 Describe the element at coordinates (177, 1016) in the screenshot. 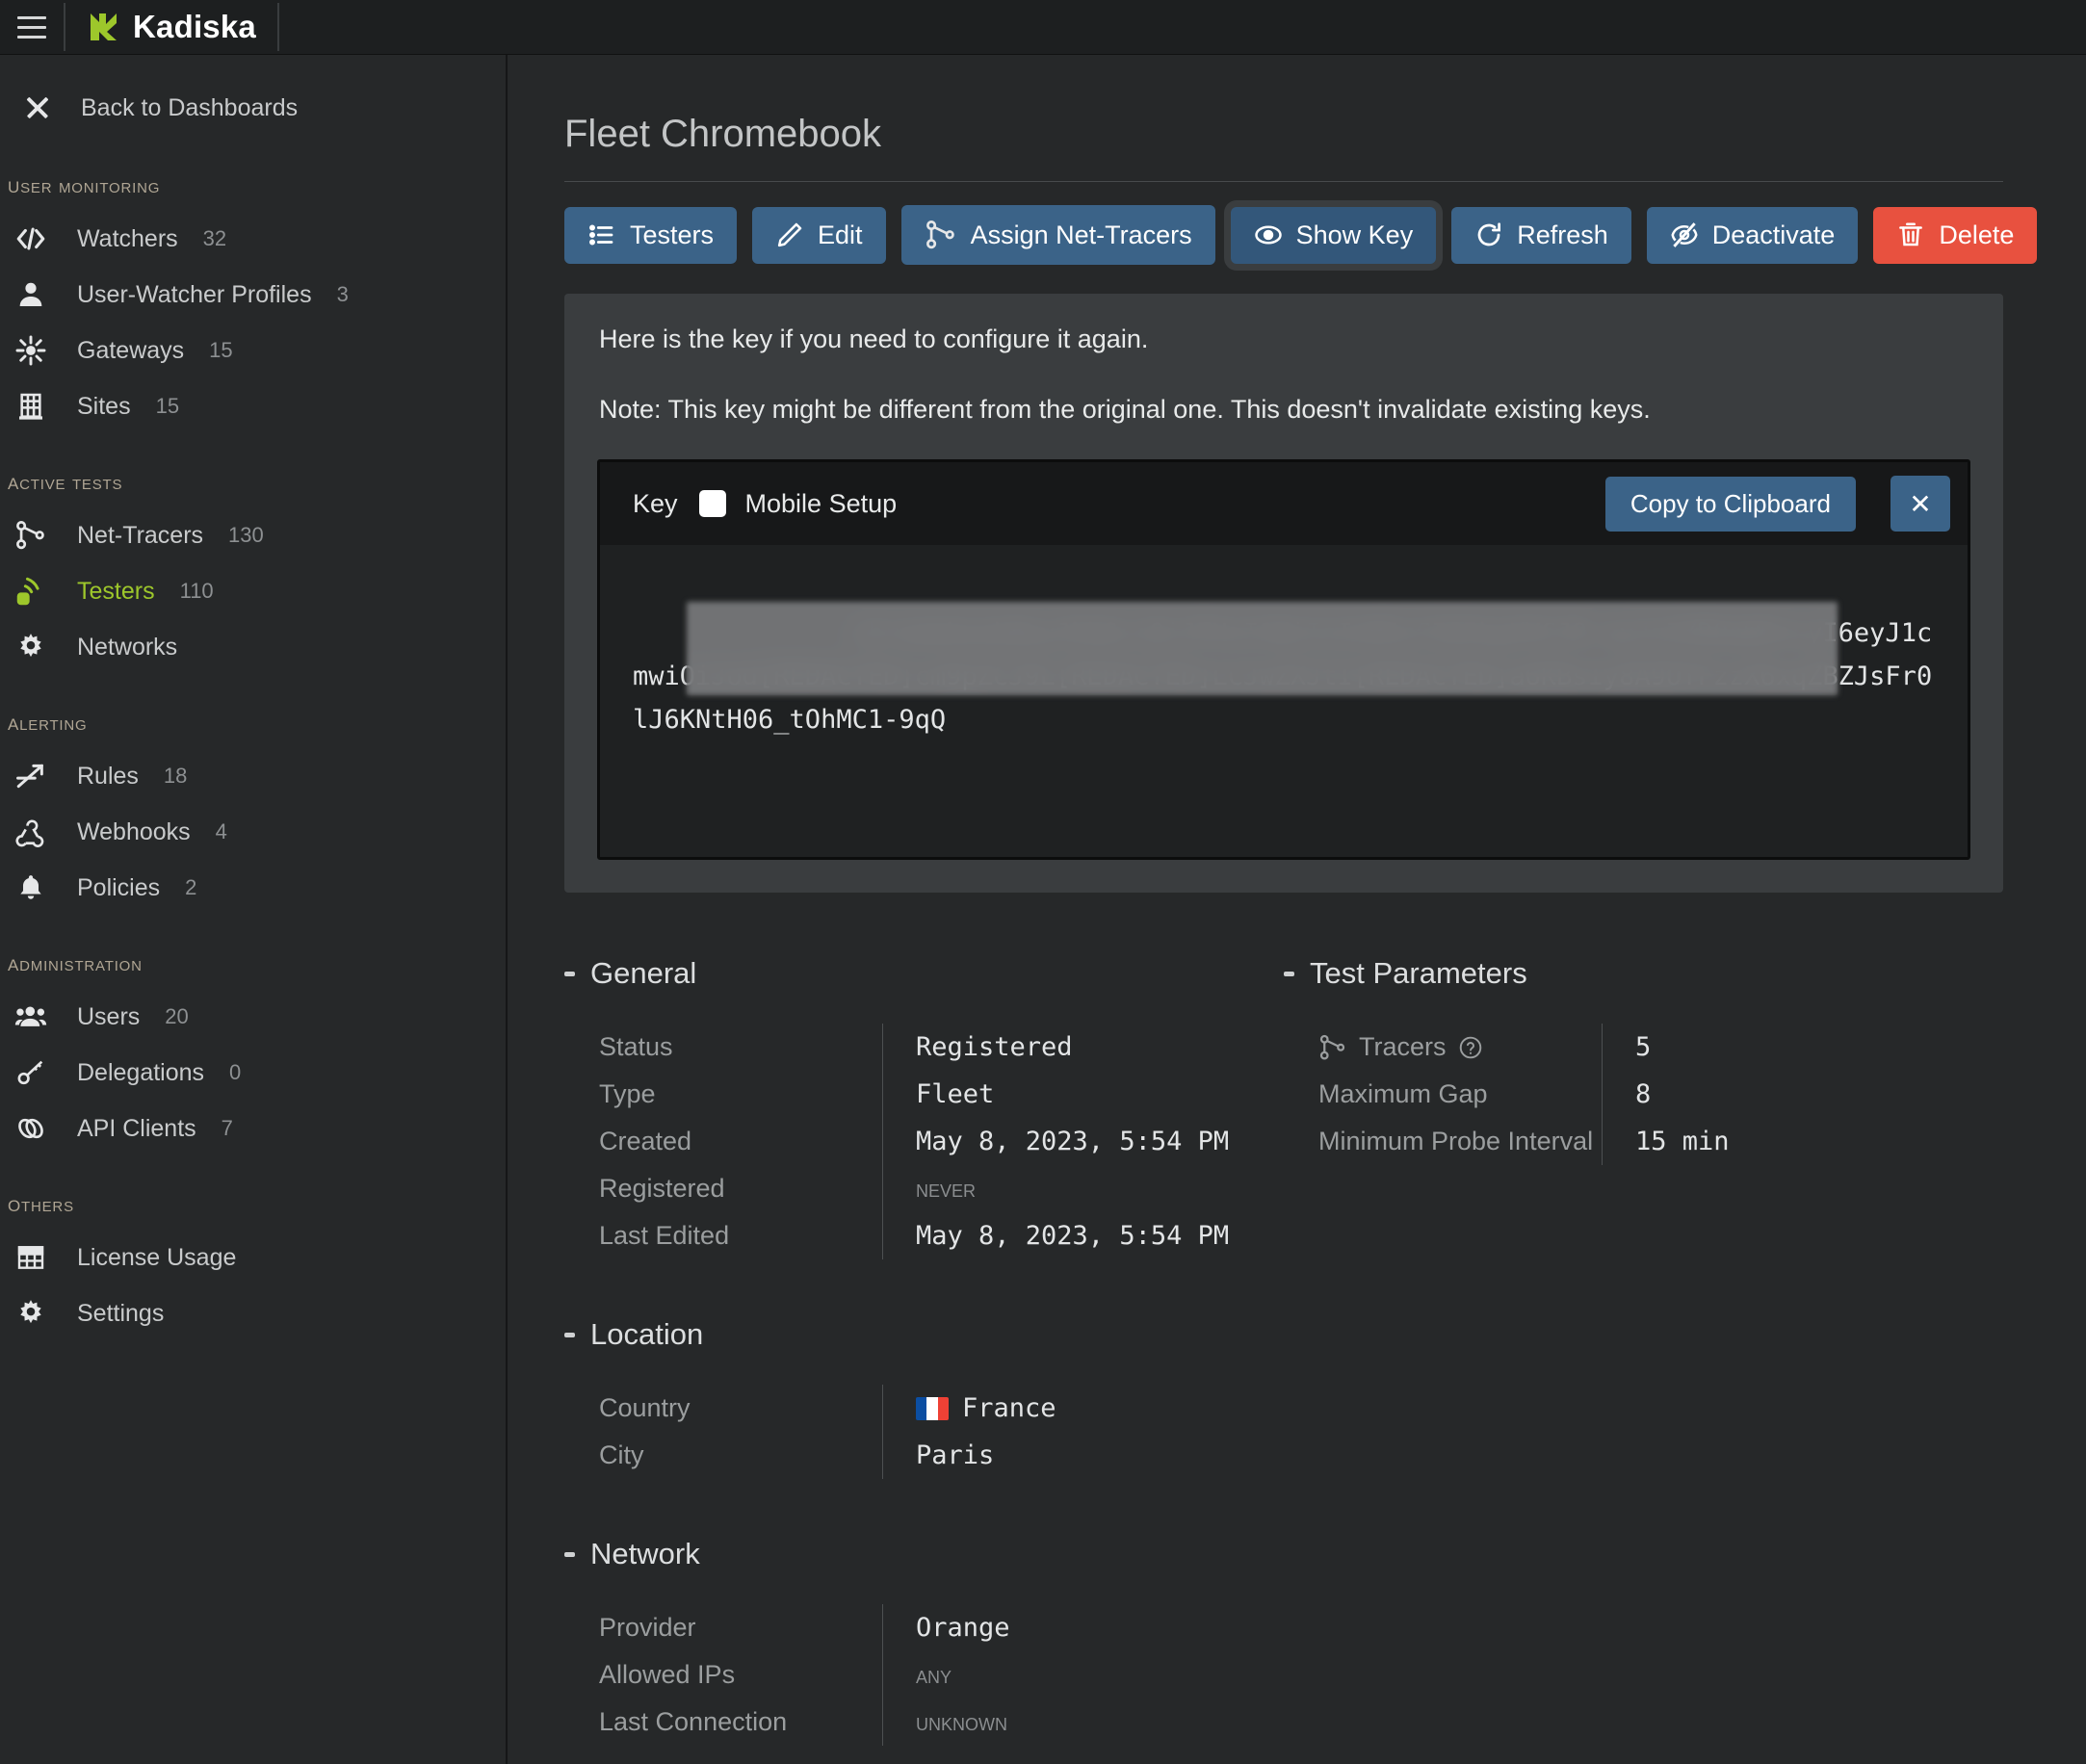

I see `sidebar-item-count: 20` at that location.